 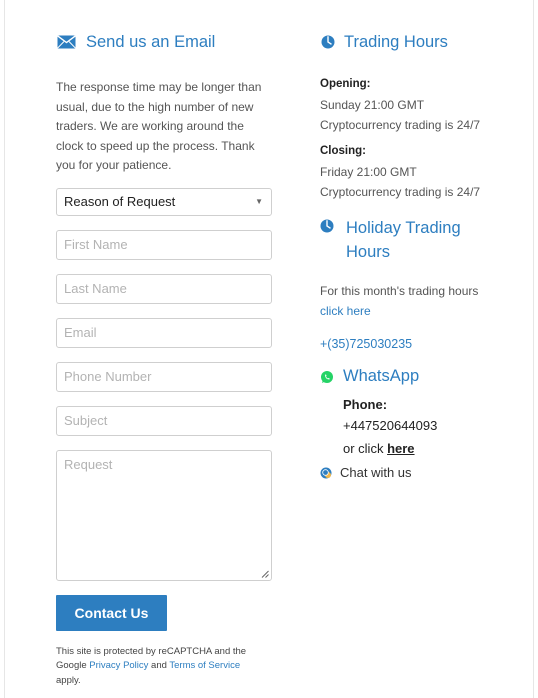 What do you see at coordinates (368, 252) in the screenshot?
I see `holiday-title-line2: Hours` at bounding box center [368, 252].